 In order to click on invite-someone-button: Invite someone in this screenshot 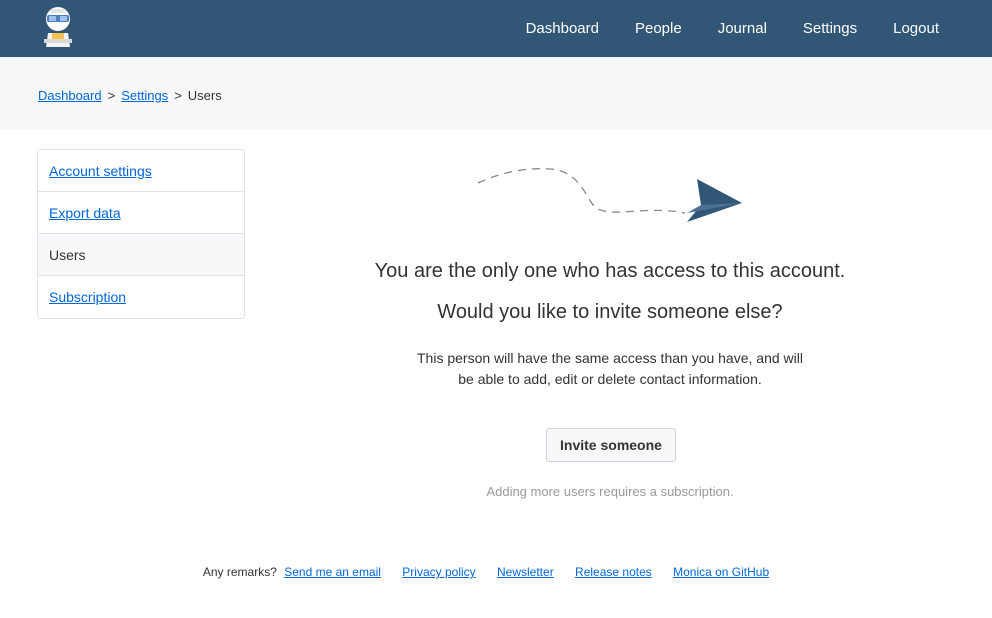, I will do `click(611, 445)`.